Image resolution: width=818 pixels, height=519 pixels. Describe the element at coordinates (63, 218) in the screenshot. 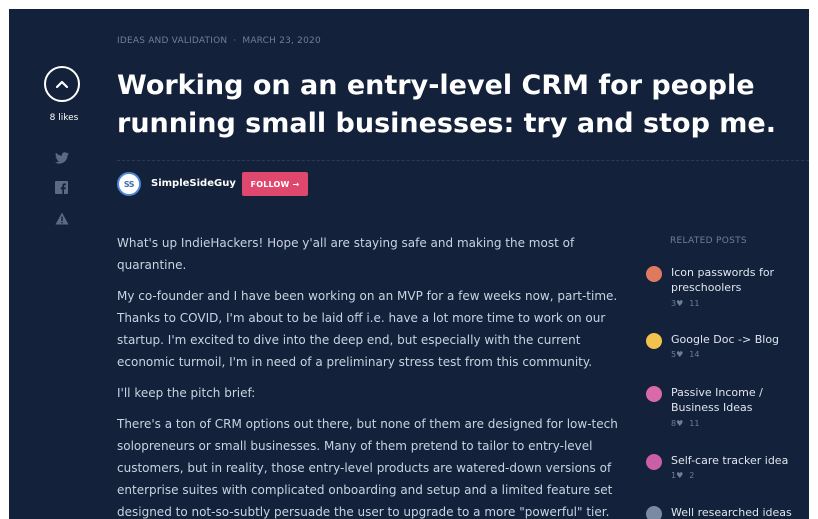

I see `report-icon` at that location.